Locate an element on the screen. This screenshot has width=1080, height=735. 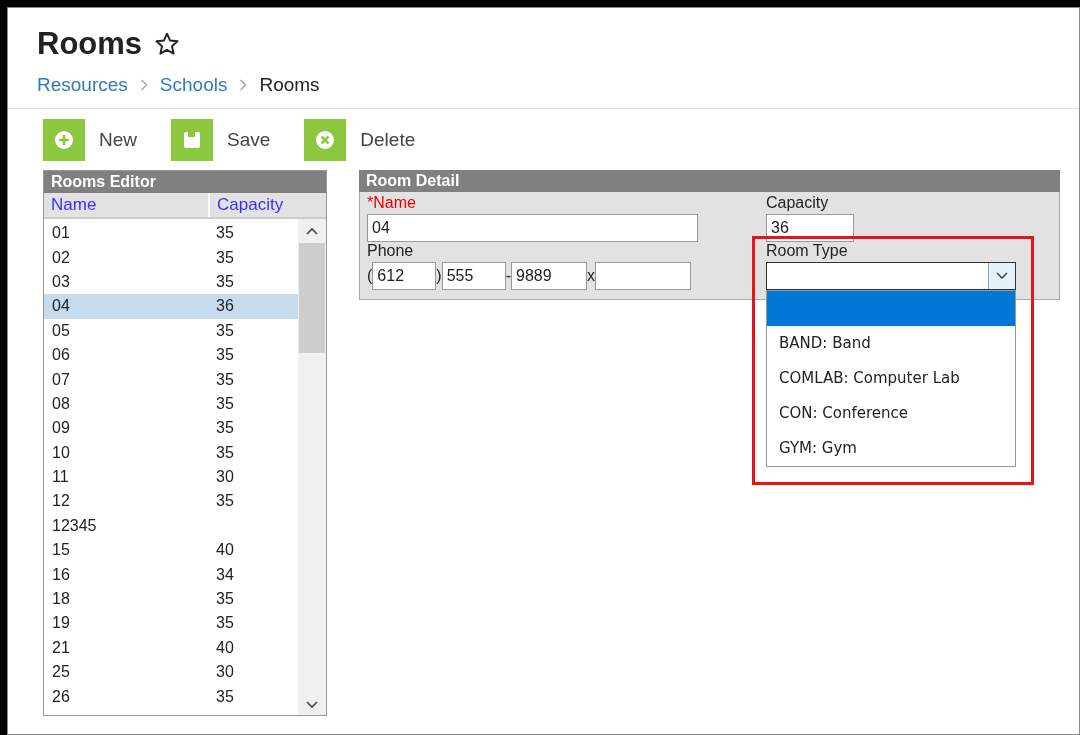
room-row: 04 36 is located at coordinates (171, 306).